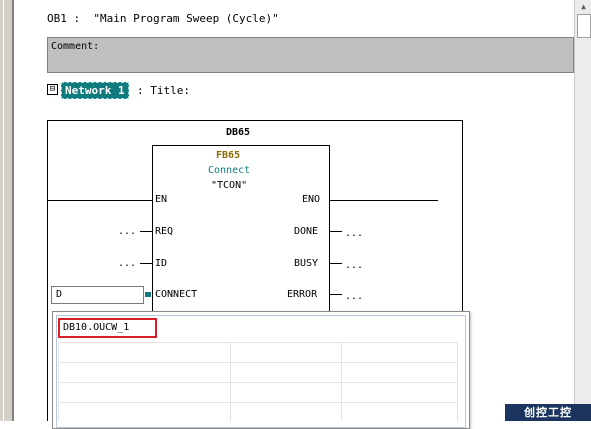 This screenshot has width=591, height=429. I want to click on pin-done-label: DONE, so click(306, 231).